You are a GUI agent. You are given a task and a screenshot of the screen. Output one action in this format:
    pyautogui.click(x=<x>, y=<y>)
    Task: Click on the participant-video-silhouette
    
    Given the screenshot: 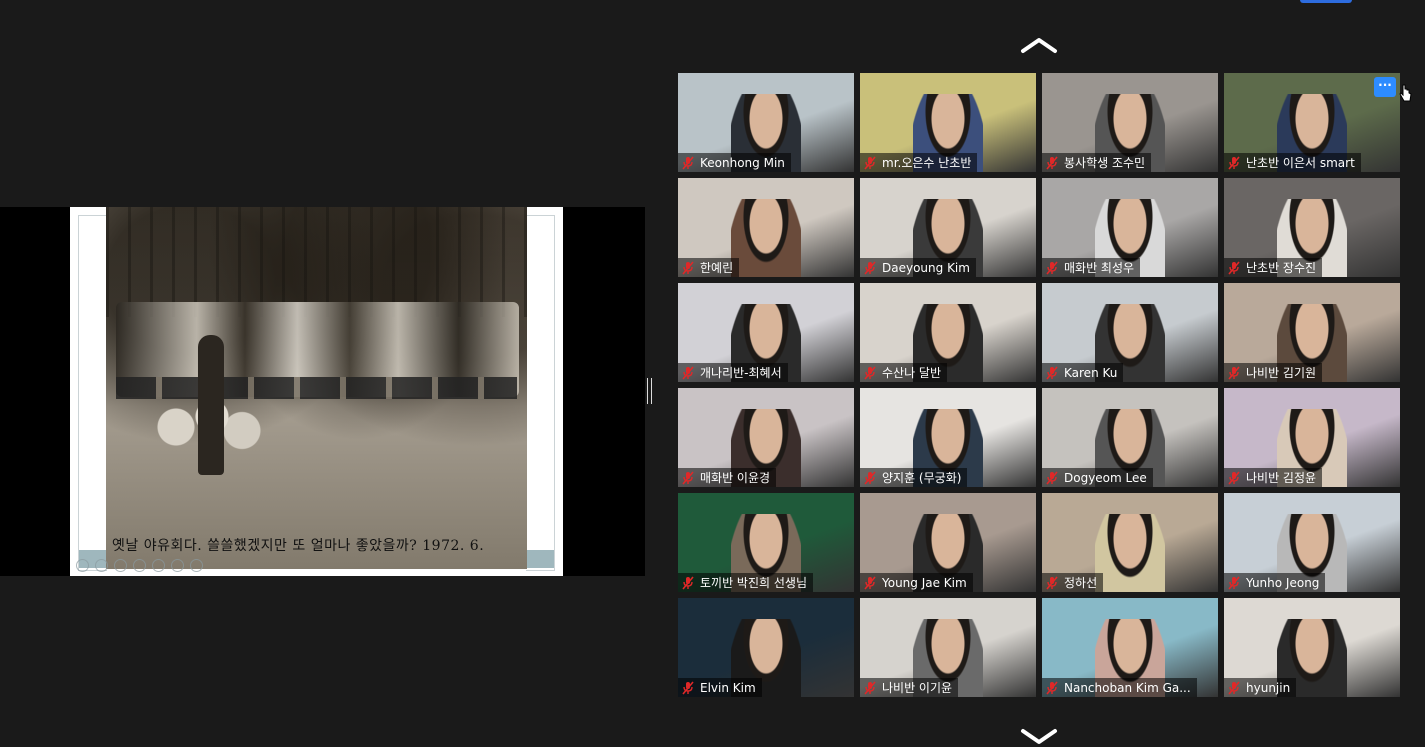 What is the action you would take?
    pyautogui.click(x=766, y=238)
    